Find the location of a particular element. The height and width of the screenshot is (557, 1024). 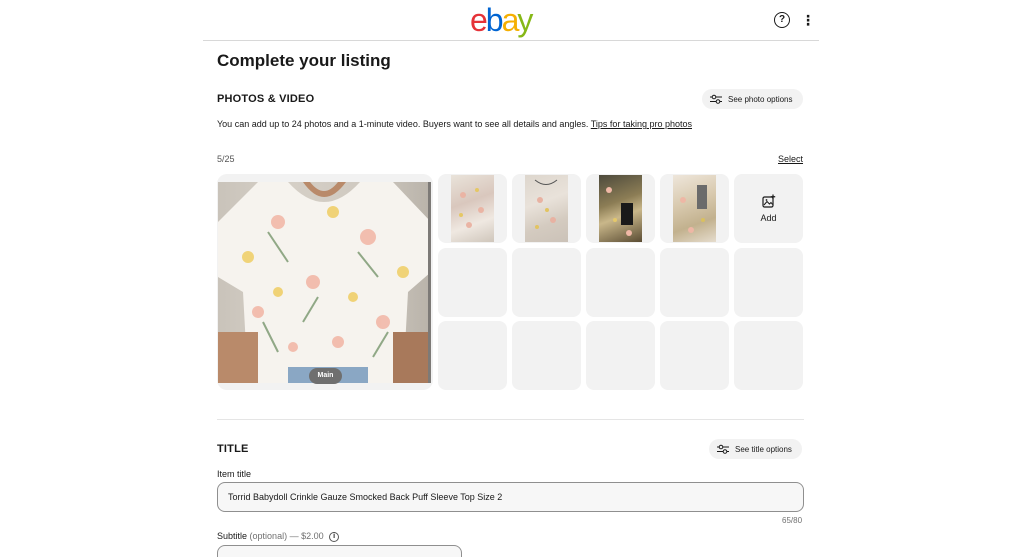

see-photo-options-button: See photo options is located at coordinates (752, 99).